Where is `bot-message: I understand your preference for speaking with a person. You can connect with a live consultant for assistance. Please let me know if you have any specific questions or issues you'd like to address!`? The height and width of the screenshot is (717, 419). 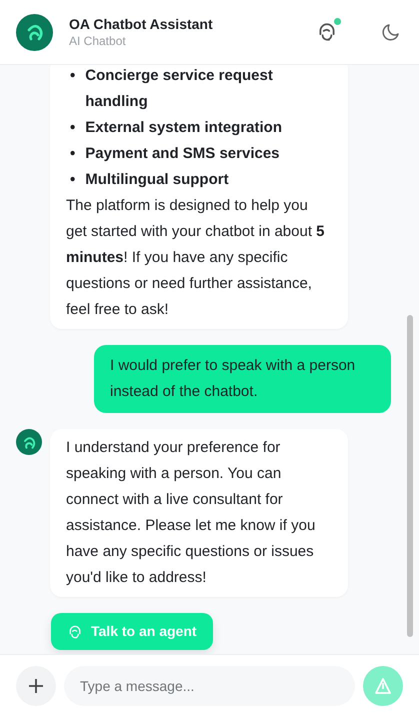 bot-message: I understand your preference for speaking with a person. You can connect with a live consultant for assistance. Please let me know if you have any specific questions or issues you'd like to address! is located at coordinates (191, 513).